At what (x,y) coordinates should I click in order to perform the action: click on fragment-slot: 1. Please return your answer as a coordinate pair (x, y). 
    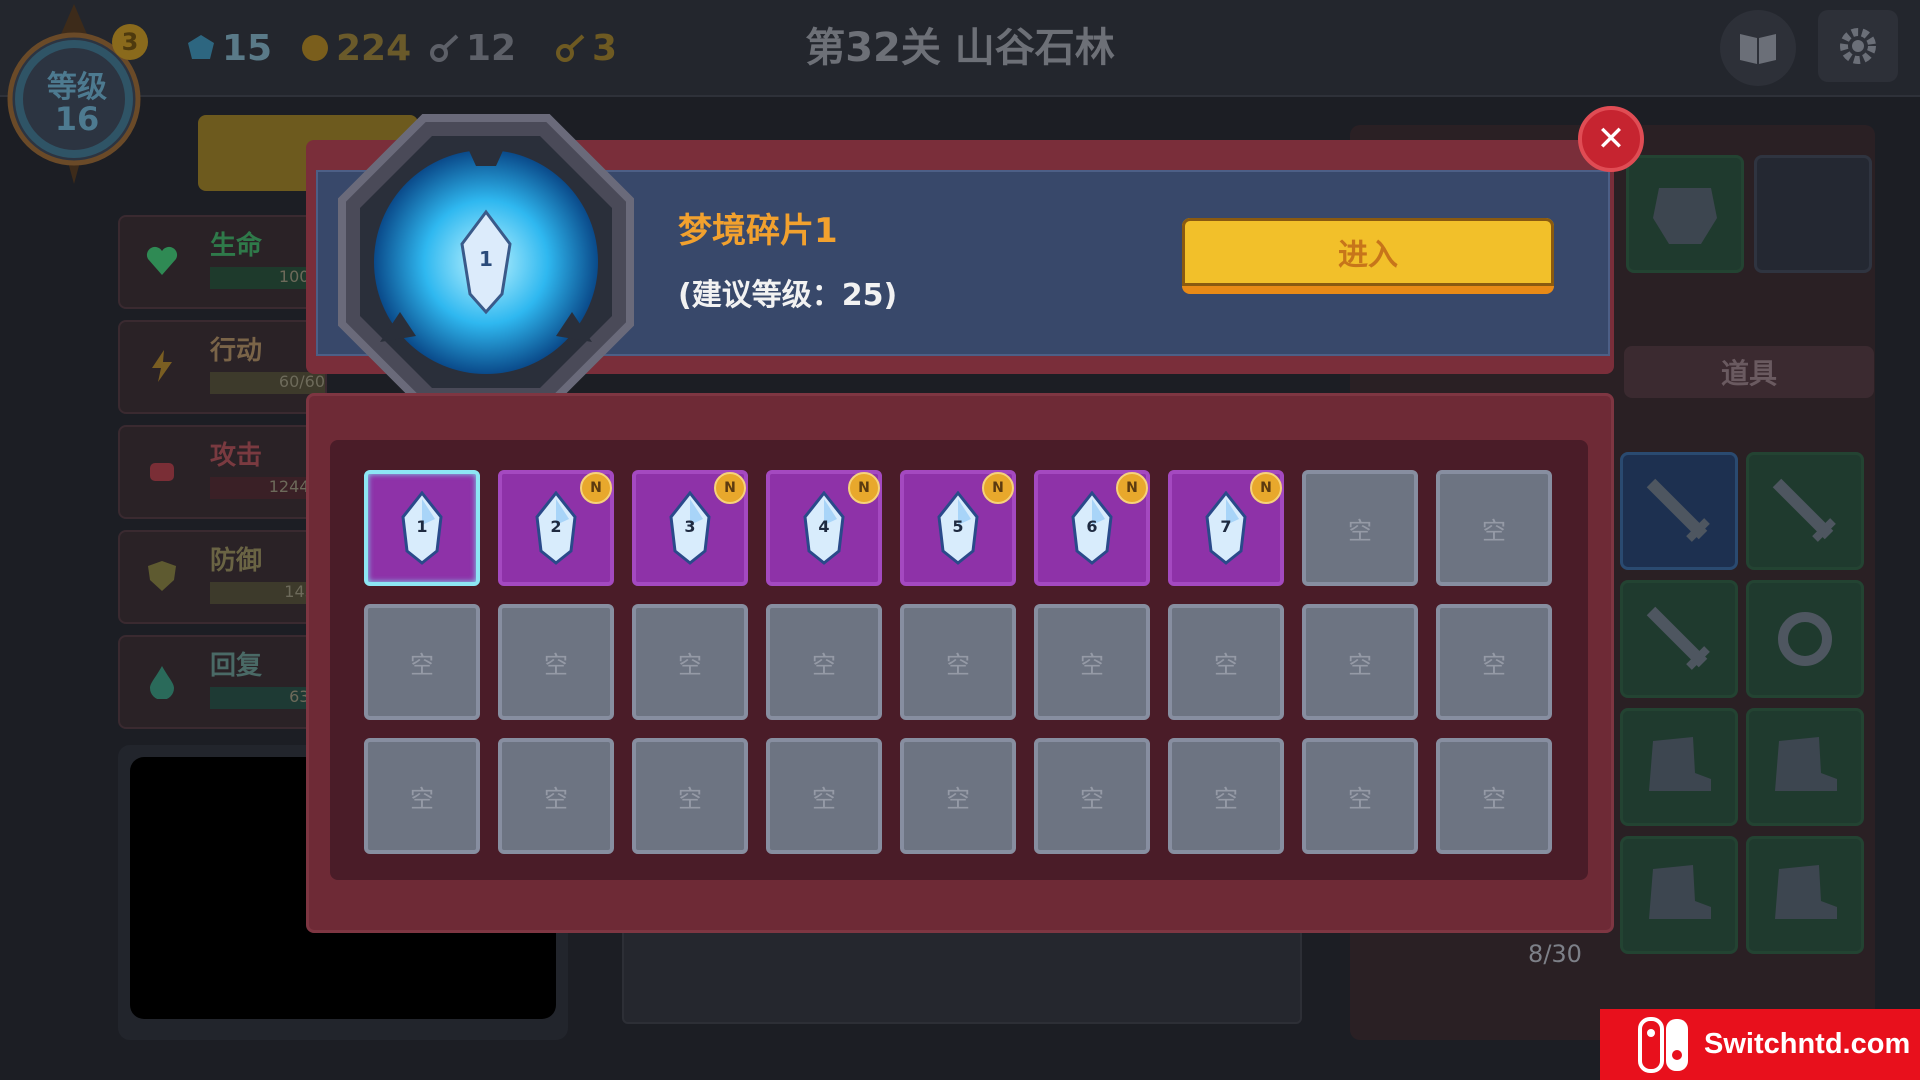
    Looking at the image, I should click on (422, 528).